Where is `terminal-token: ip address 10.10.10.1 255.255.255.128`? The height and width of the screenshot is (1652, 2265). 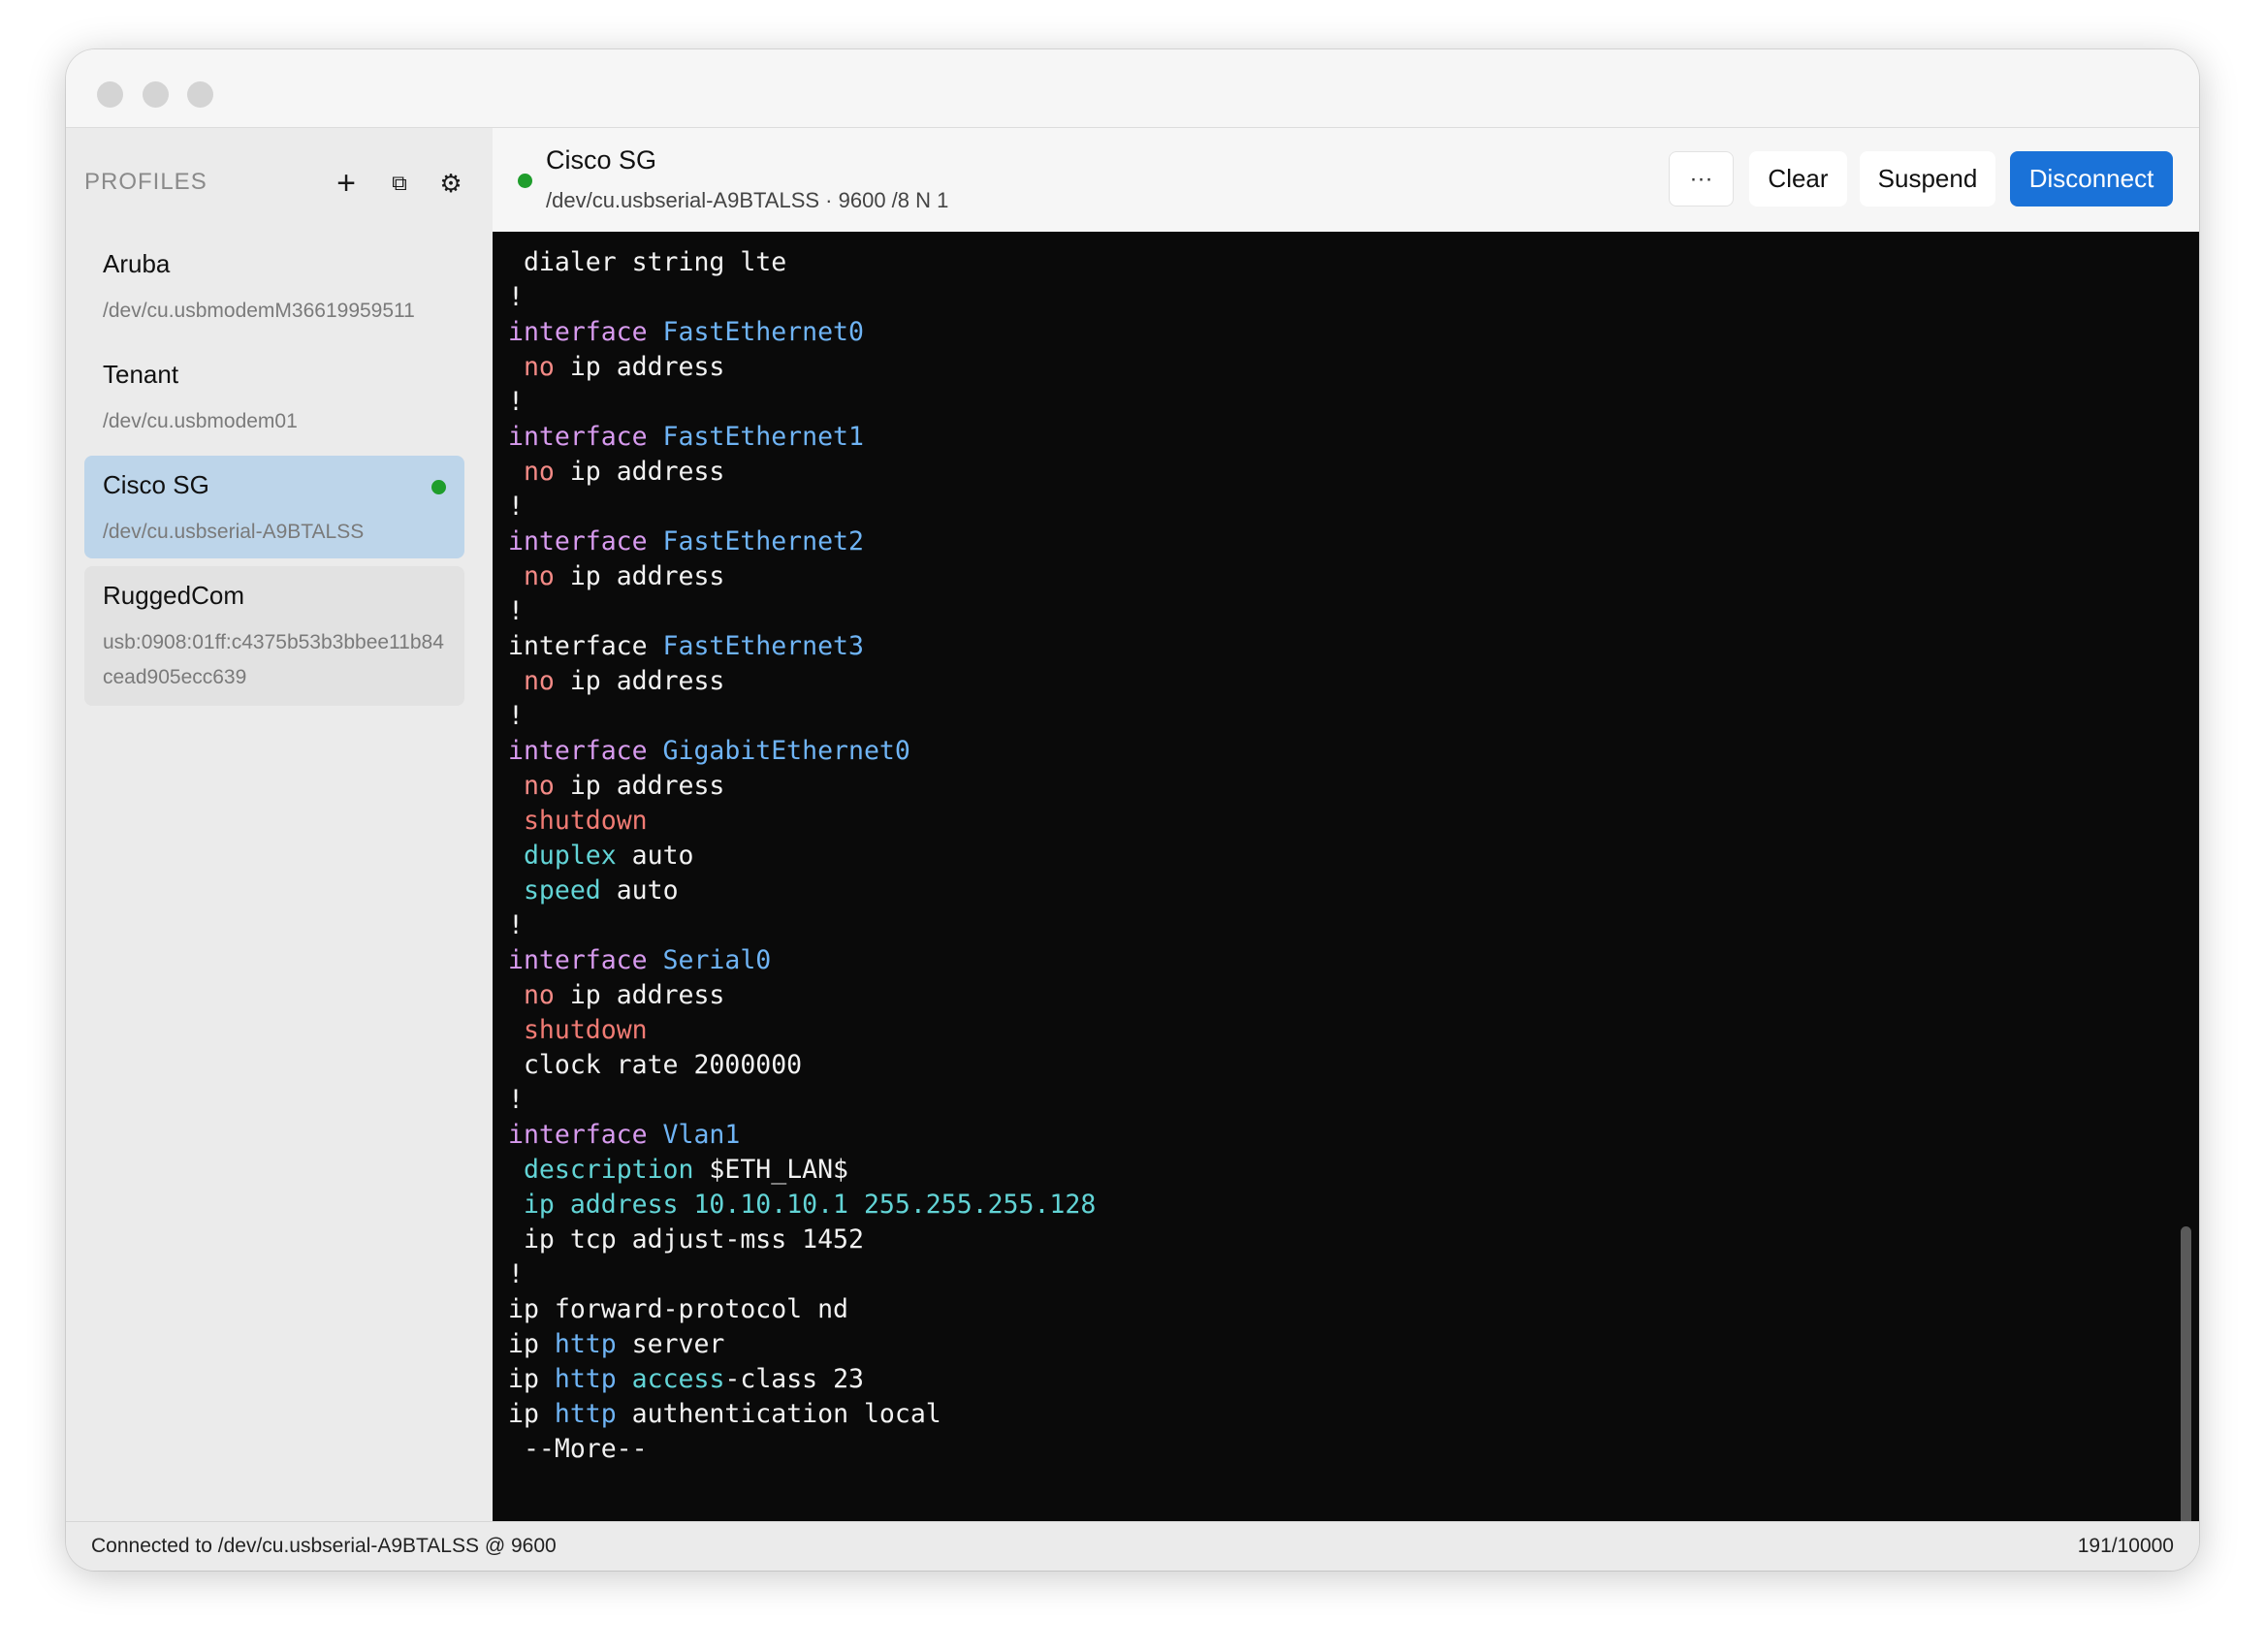
terminal-token: ip address 10.10.10.1 255.255.255.128 is located at coordinates (810, 1205).